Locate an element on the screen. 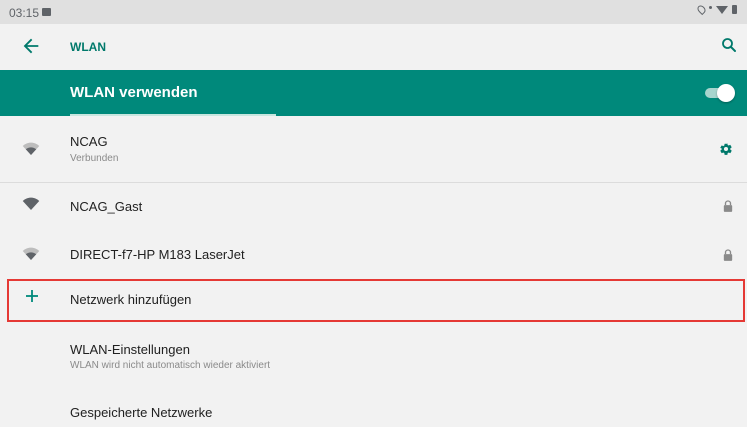  page-title: WLAN is located at coordinates (88, 47).